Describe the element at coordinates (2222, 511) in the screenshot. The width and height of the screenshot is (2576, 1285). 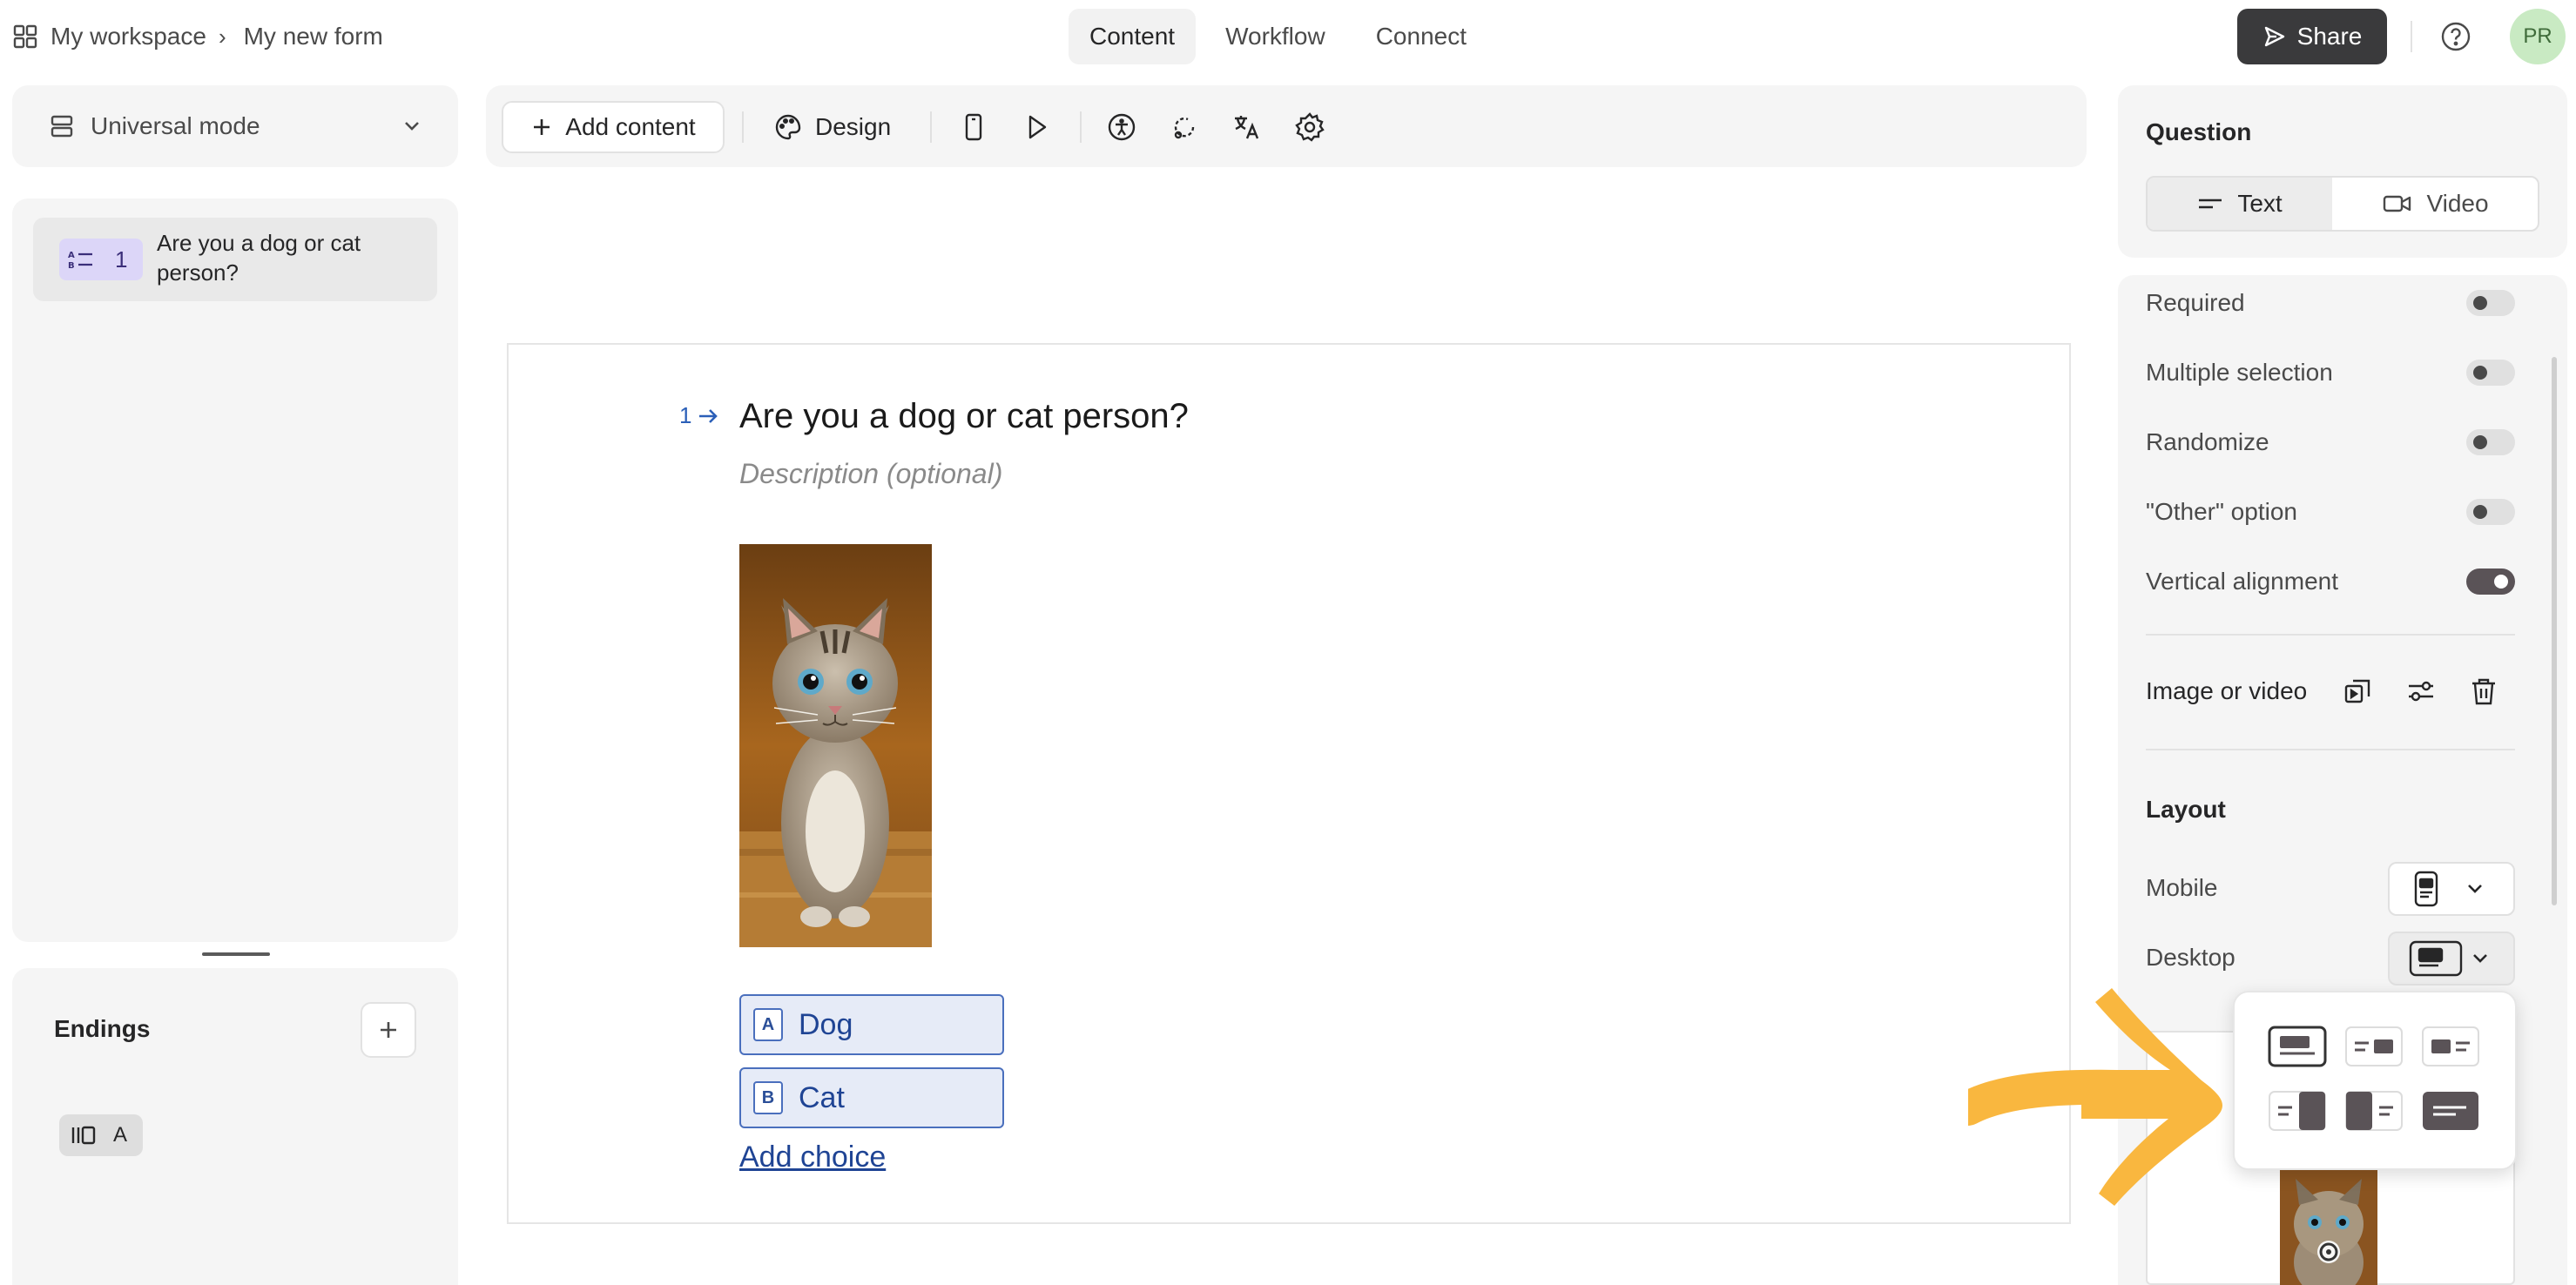
I see `other-option-label: "Other" option` at that location.